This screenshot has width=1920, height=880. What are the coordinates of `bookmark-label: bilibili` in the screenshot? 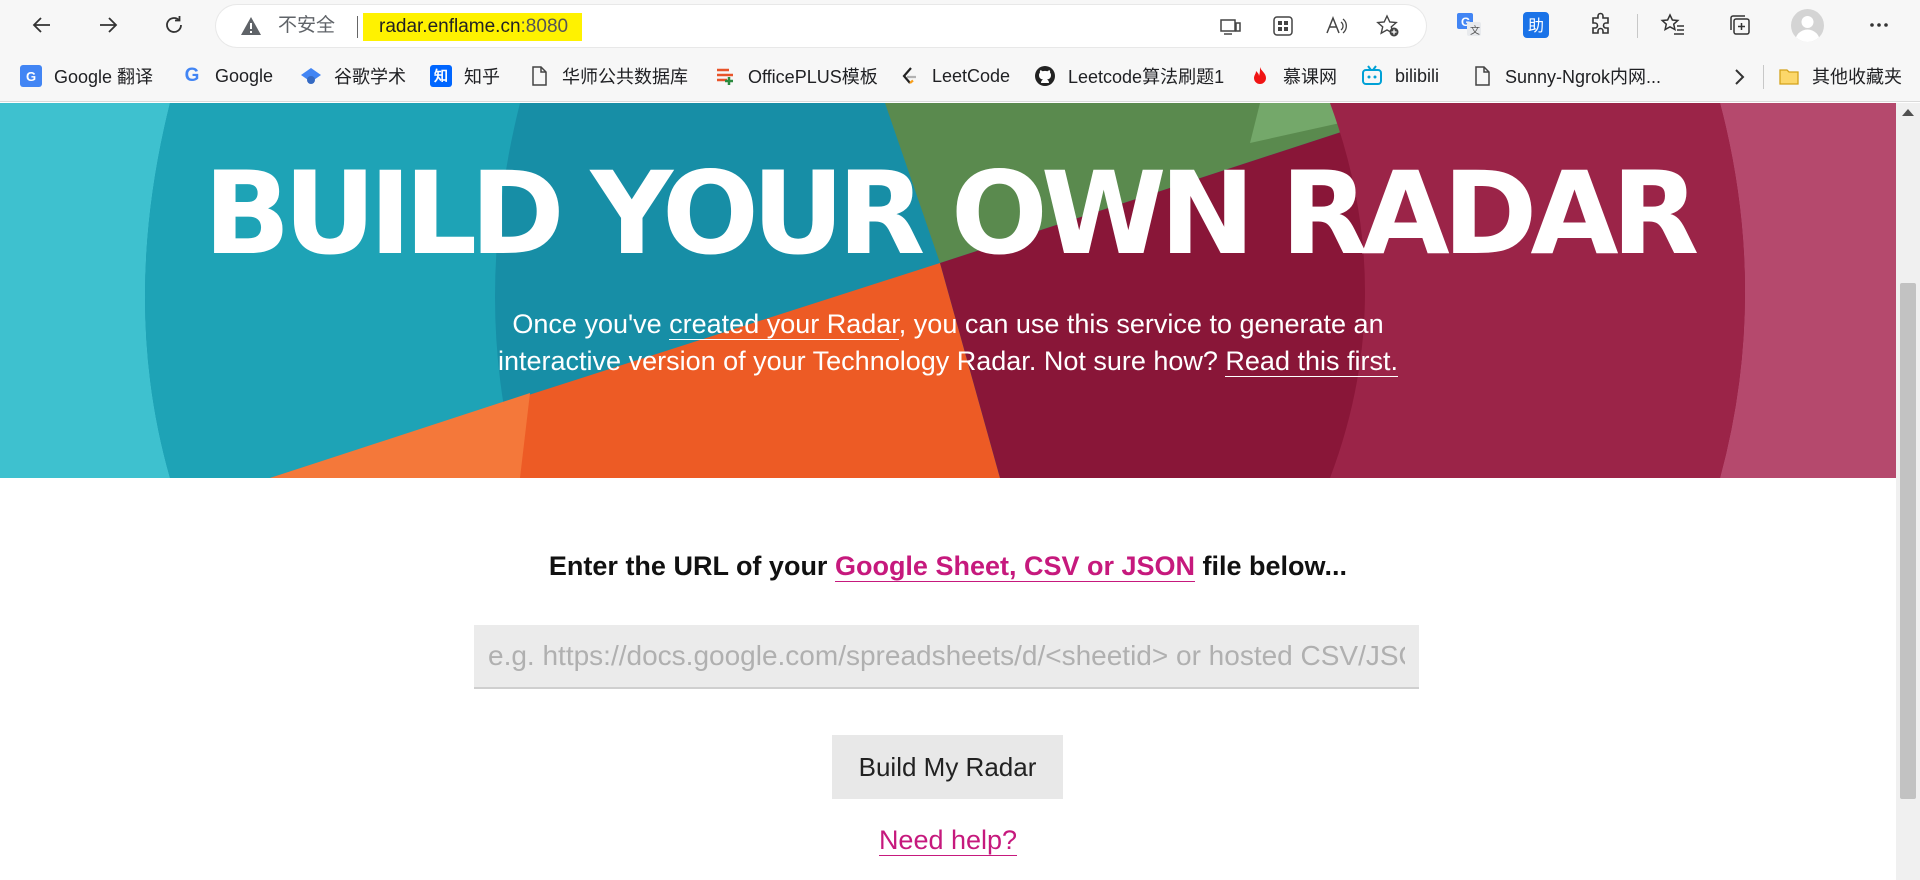 It's located at (1417, 75).